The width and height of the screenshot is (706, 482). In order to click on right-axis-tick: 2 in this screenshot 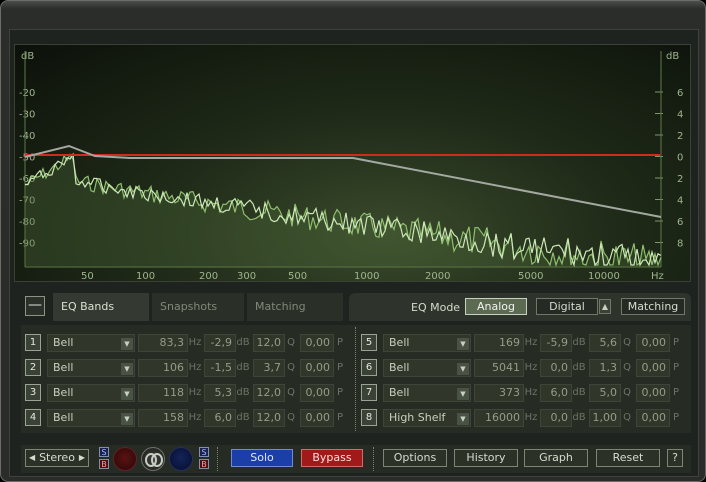, I will do `click(680, 136)`.